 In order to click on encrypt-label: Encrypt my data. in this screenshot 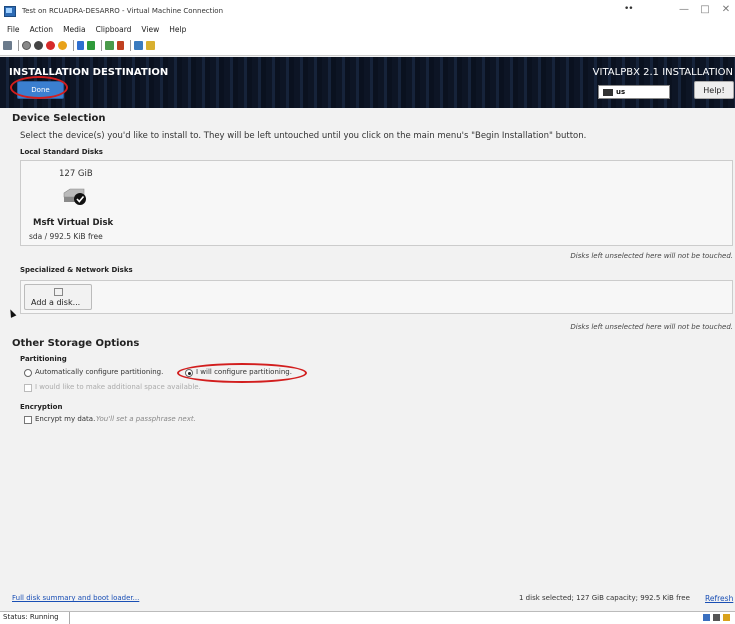, I will do `click(65, 419)`.